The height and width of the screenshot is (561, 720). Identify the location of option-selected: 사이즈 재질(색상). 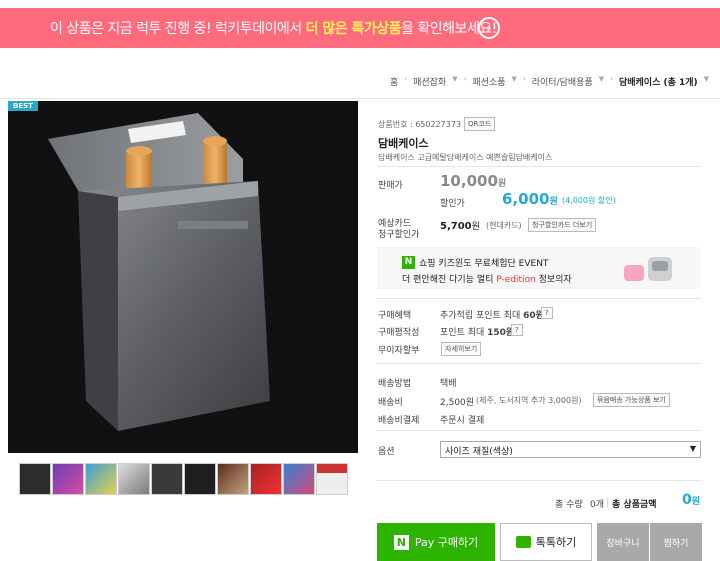
(479, 452).